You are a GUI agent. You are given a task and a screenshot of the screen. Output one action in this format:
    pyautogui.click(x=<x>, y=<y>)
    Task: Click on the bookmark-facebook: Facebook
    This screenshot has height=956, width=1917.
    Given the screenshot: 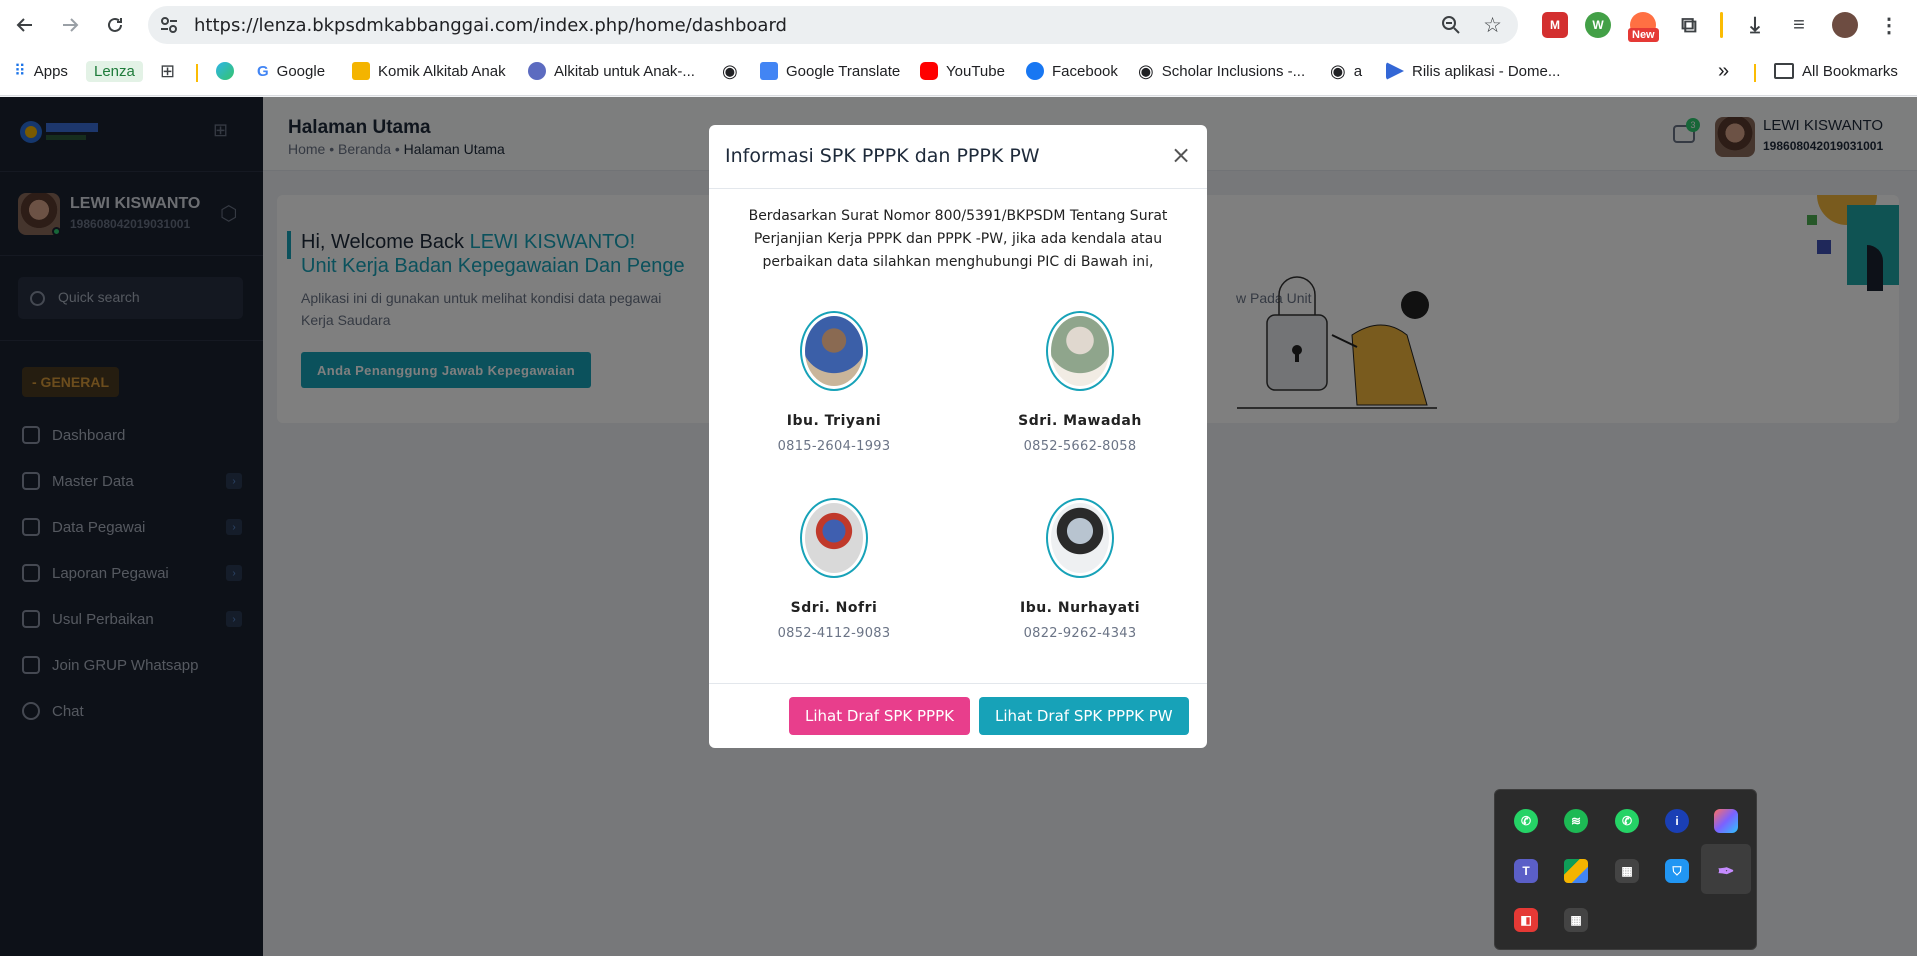 What is the action you would take?
    pyautogui.click(x=1072, y=71)
    